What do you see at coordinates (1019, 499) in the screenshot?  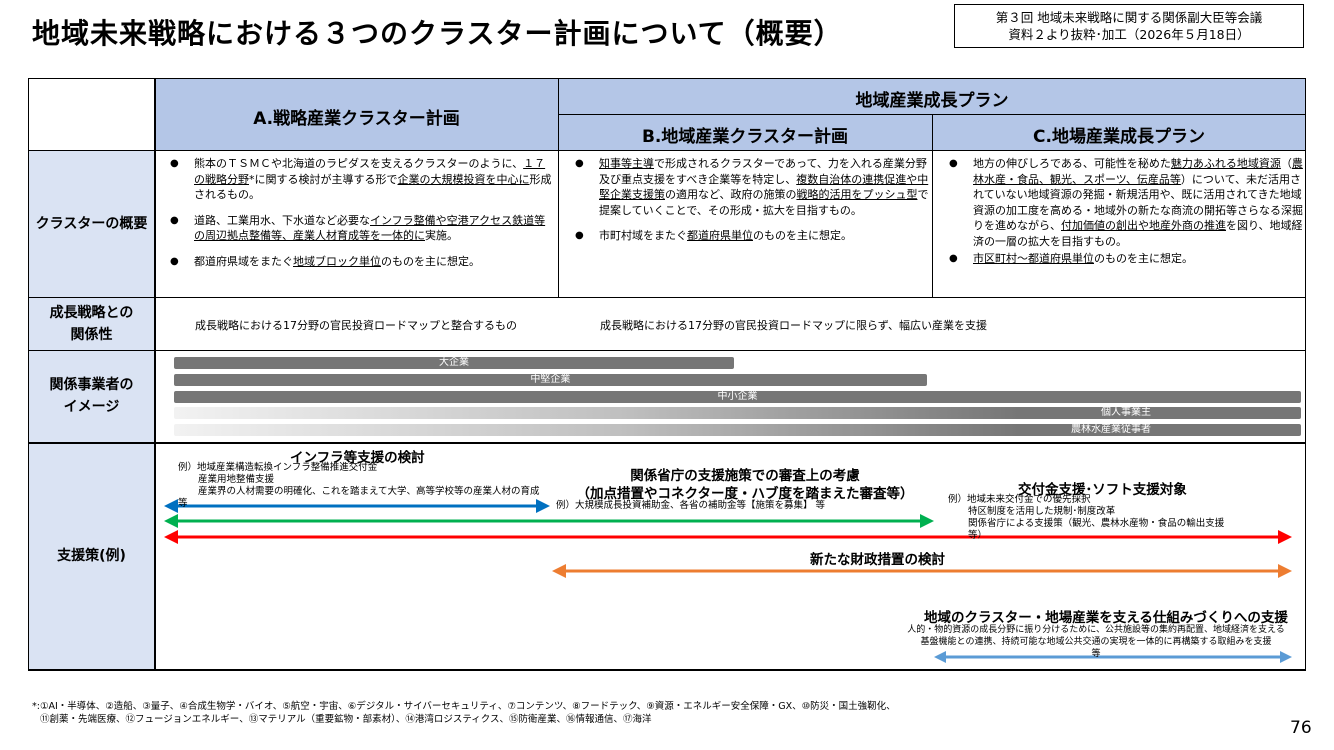 I see `grant-ex-1: 例）地域未来交付金での優先採択` at bounding box center [1019, 499].